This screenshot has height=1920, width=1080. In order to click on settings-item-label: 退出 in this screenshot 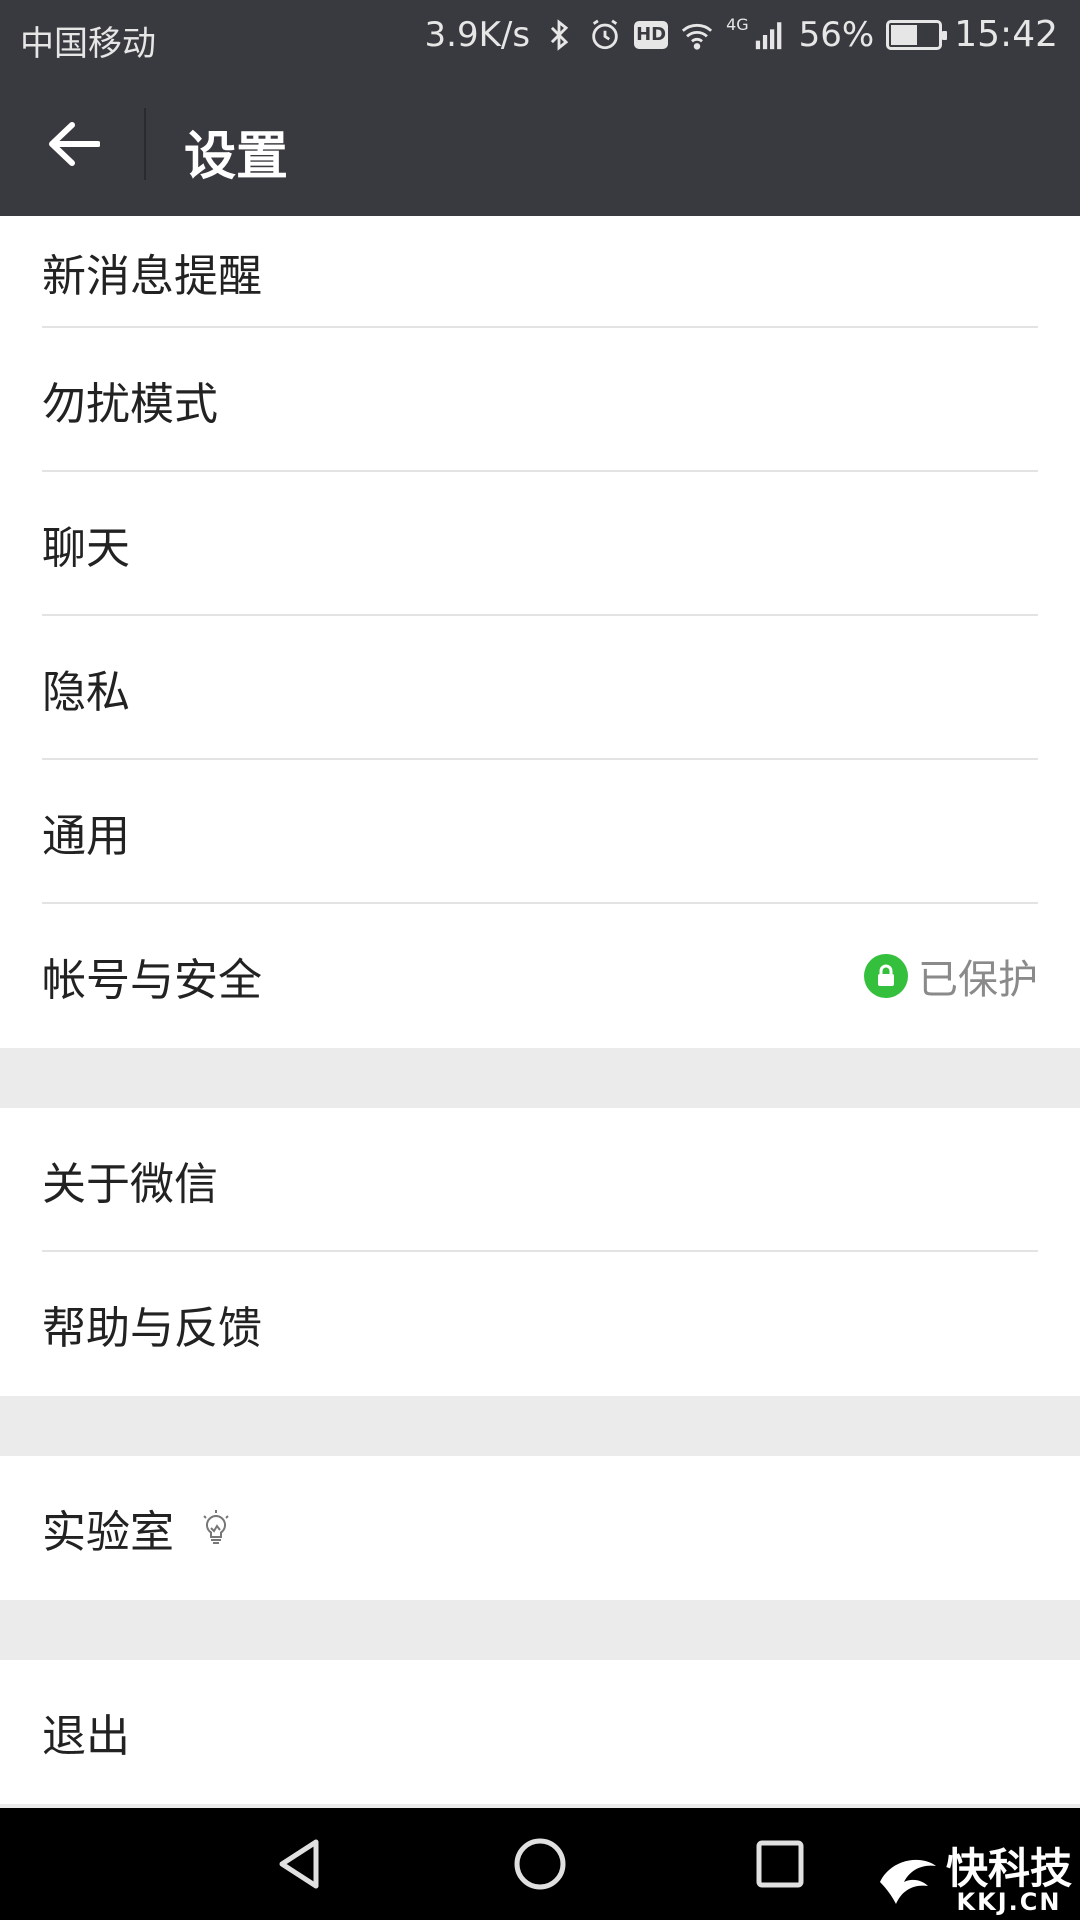, I will do `click(86, 1736)`.